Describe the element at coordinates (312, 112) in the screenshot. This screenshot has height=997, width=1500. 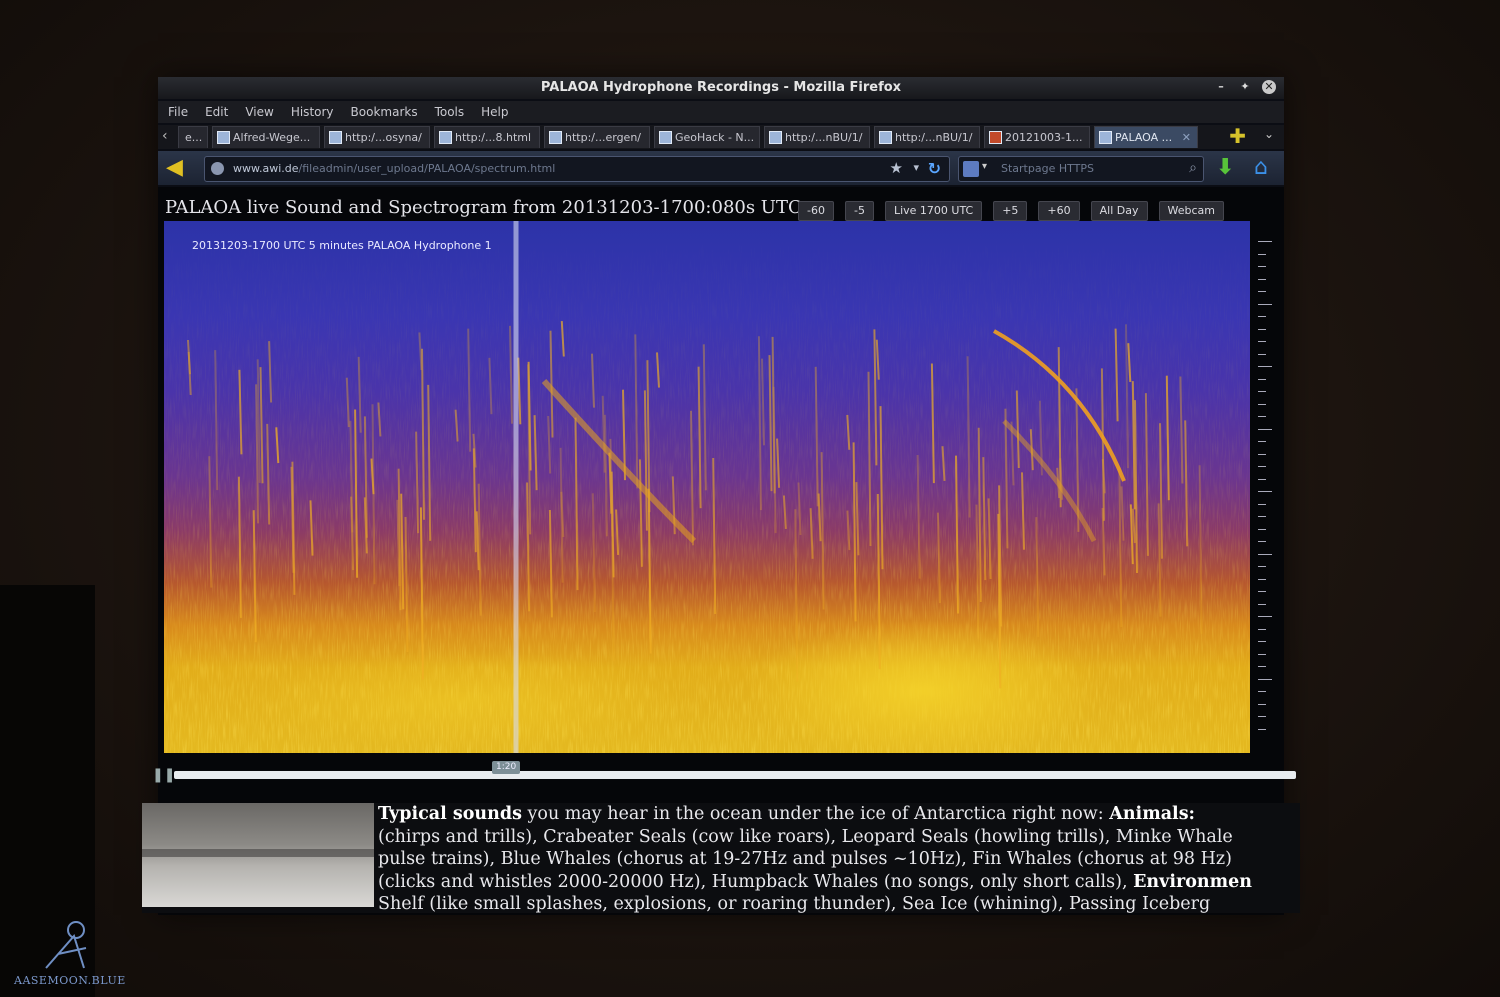
I see `menu-history: History` at that location.